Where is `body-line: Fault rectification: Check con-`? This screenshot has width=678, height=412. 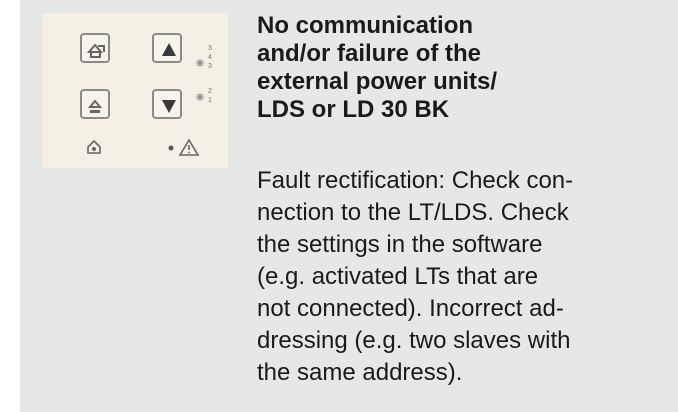 body-line: Fault rectification: Check con- is located at coordinates (415, 180).